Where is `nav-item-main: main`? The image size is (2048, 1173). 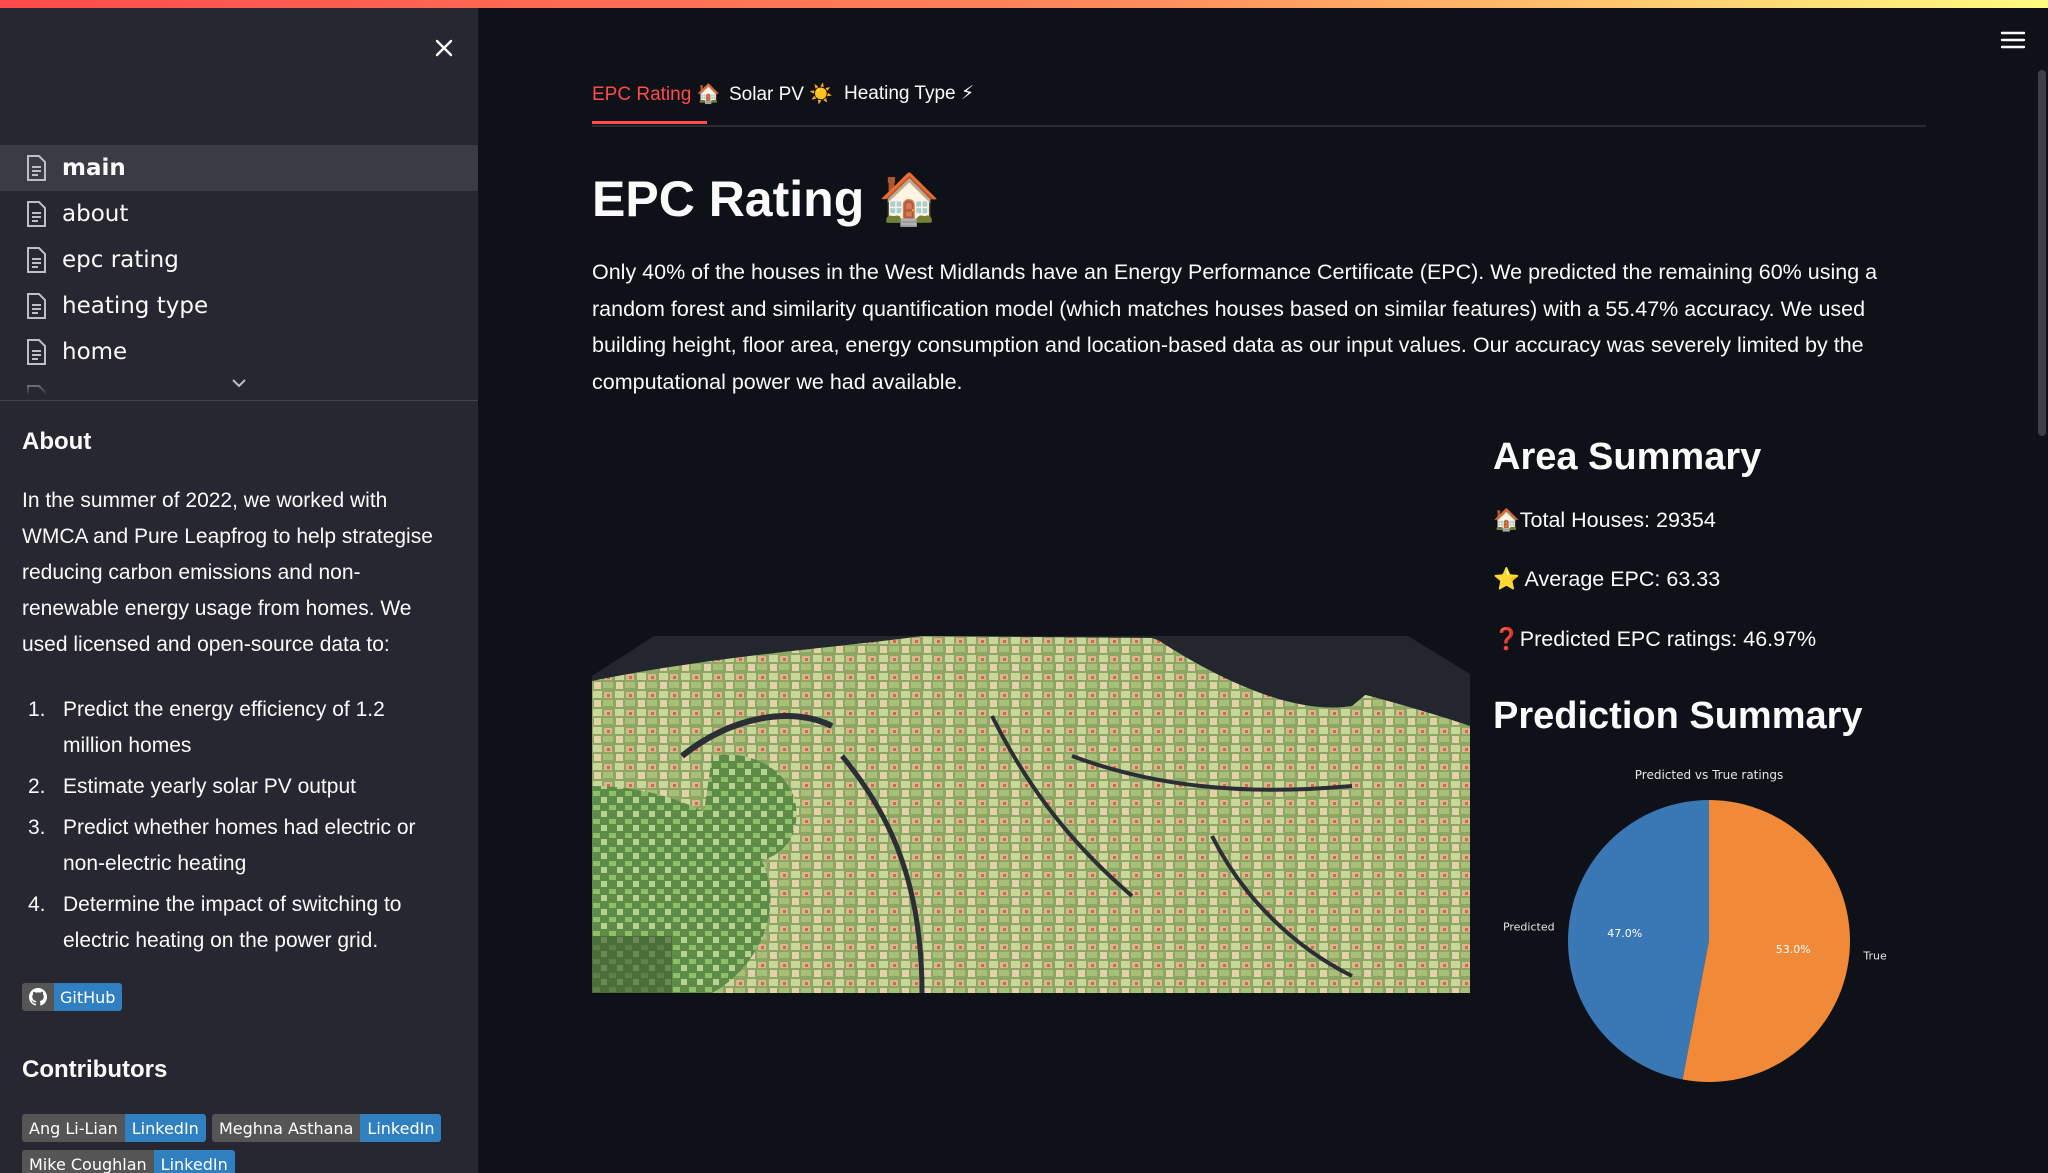
nav-item-main: main is located at coordinates (239, 168).